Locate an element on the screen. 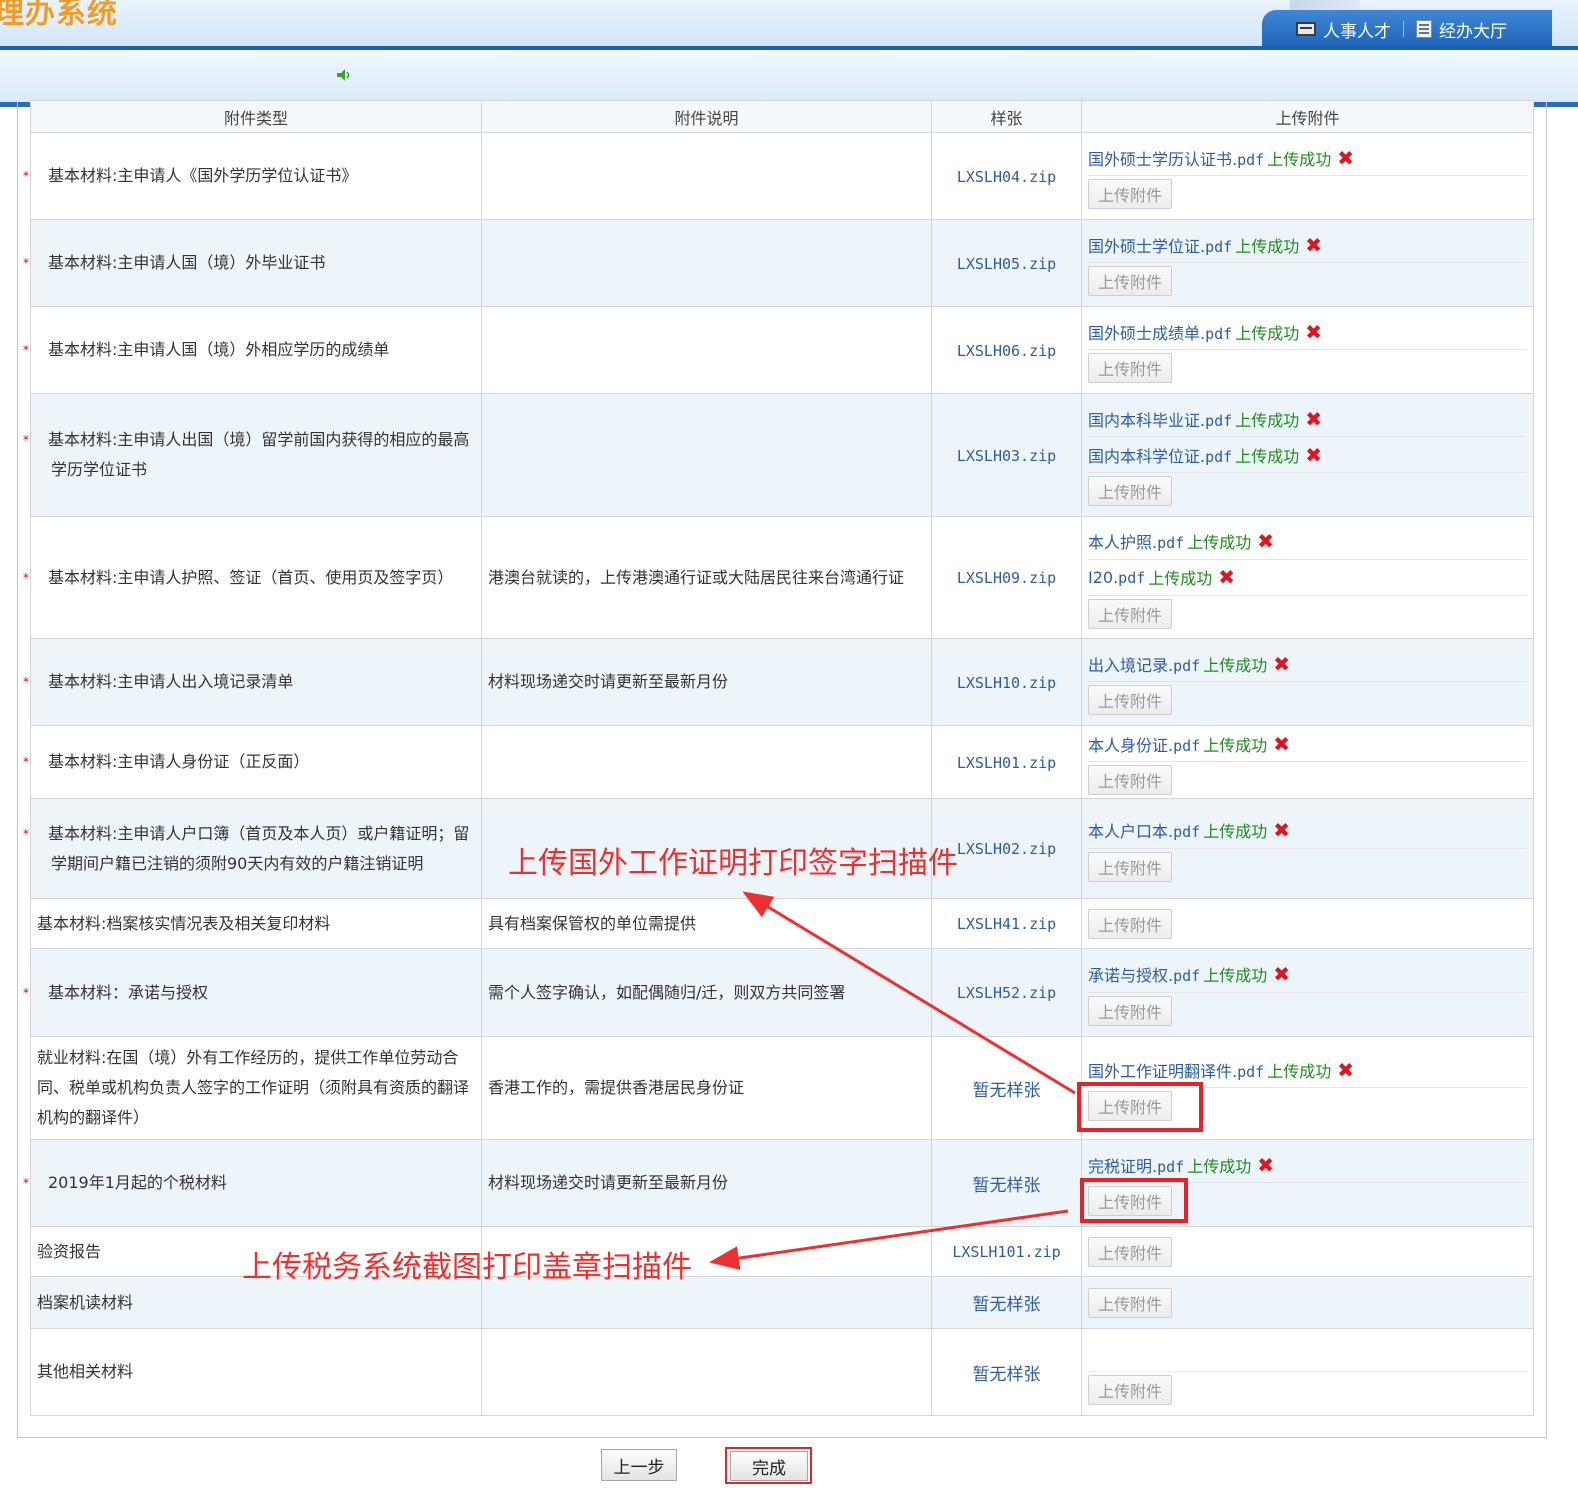  nav-tab-hr-talent: 人事人才 is located at coordinates (1343, 29).